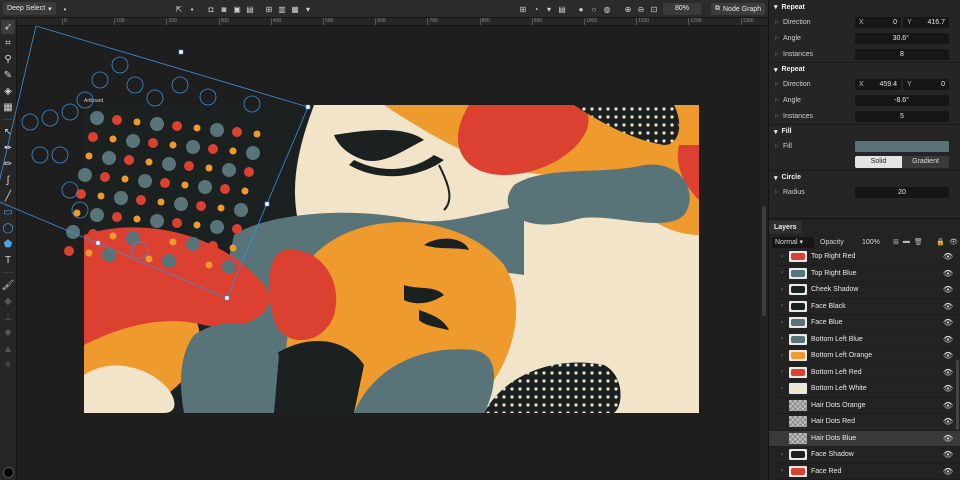 This screenshot has width=960, height=480. I want to click on repeat-section-header-2: ▾ Repeat, so click(864, 69).